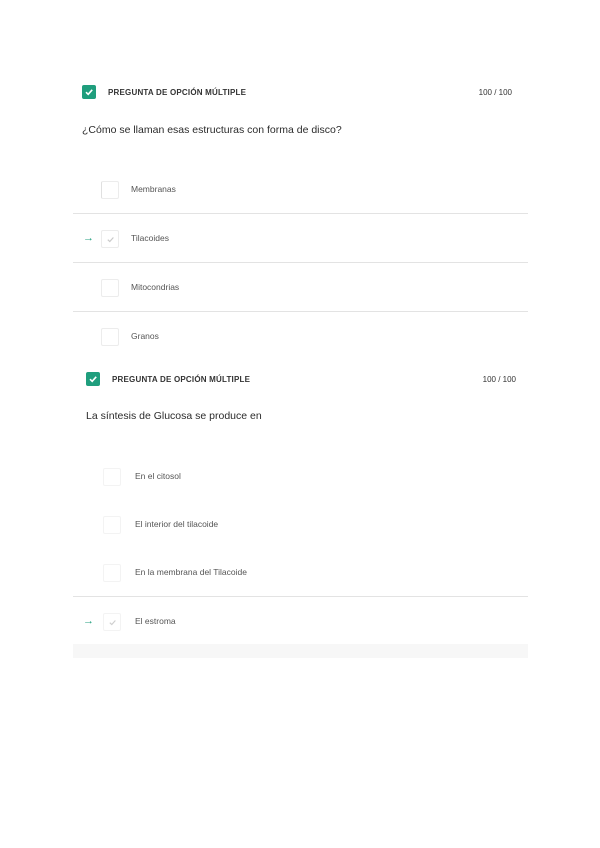 This screenshot has height=848, width=600. What do you see at coordinates (297, 92) in the screenshot?
I see `question-1-header: PREGUNTA DE OPCIÓN MÚLTIPLE 100 / 100` at bounding box center [297, 92].